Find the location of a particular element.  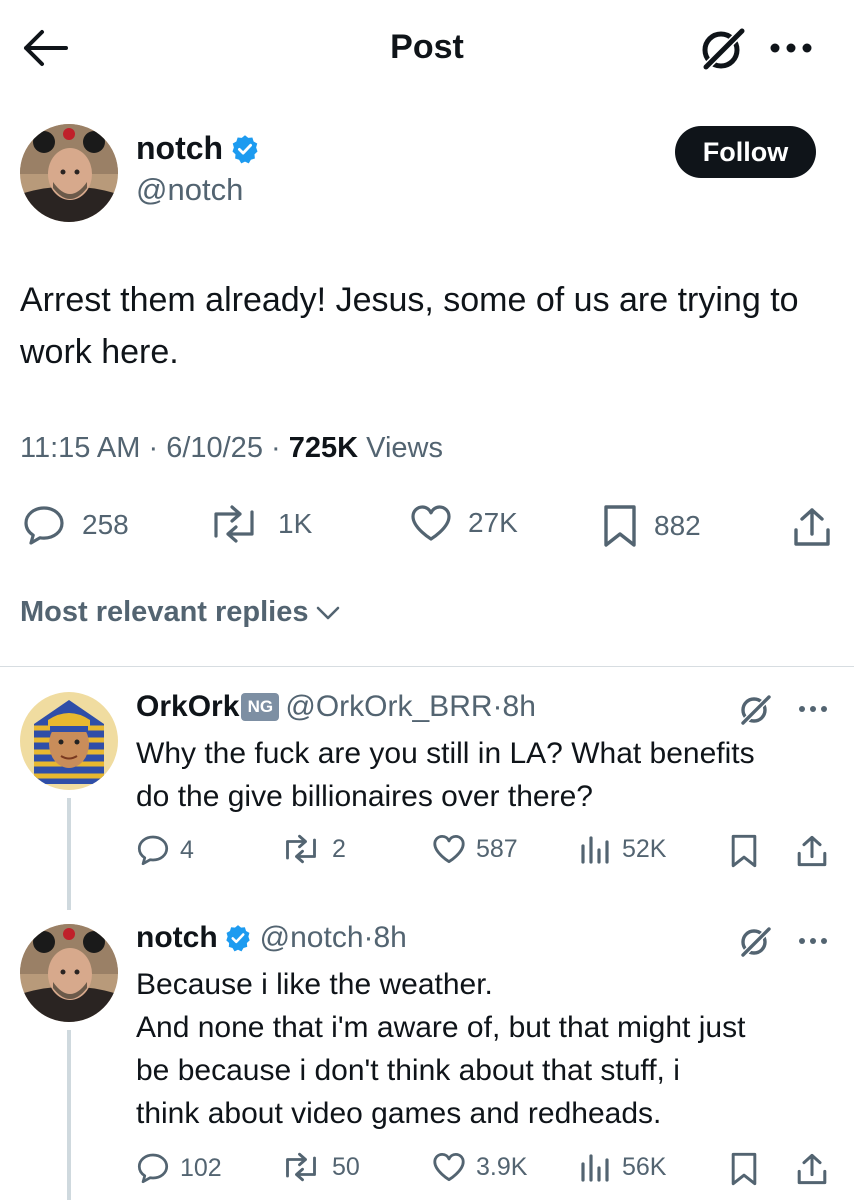

divider is located at coordinates (427, 666).